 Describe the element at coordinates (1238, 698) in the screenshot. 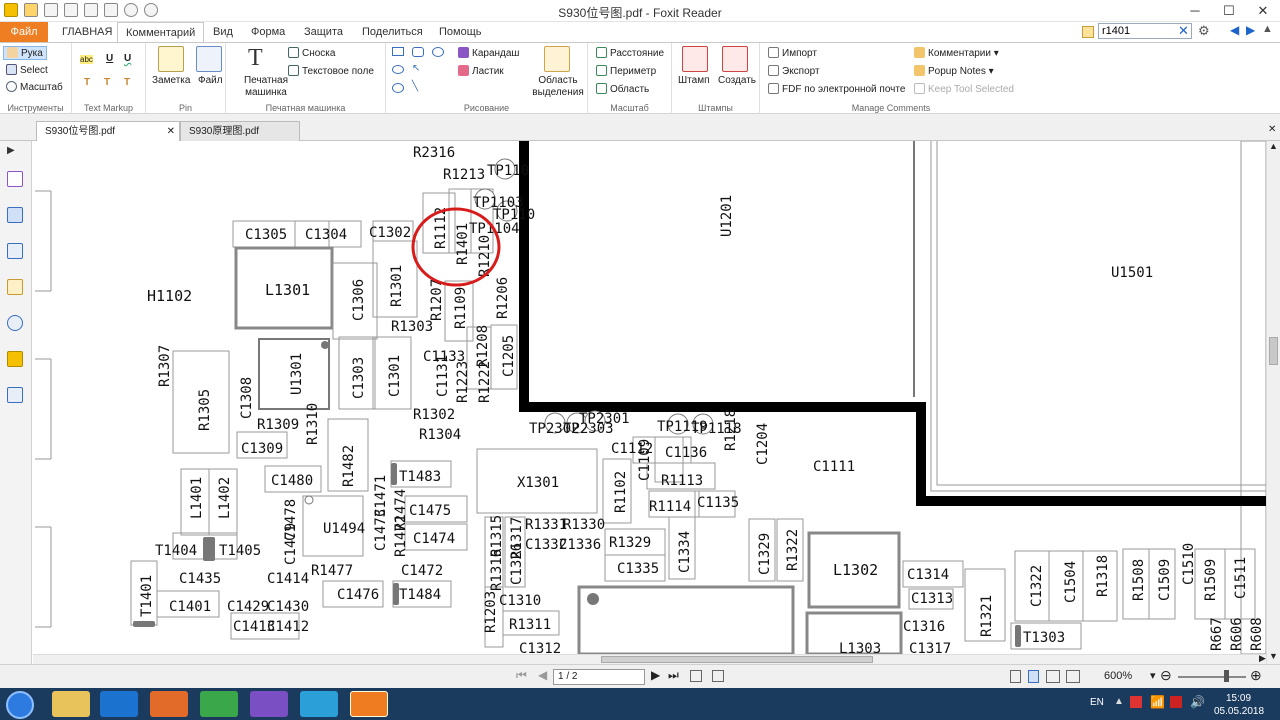

I see `clock-time: 15:09` at that location.